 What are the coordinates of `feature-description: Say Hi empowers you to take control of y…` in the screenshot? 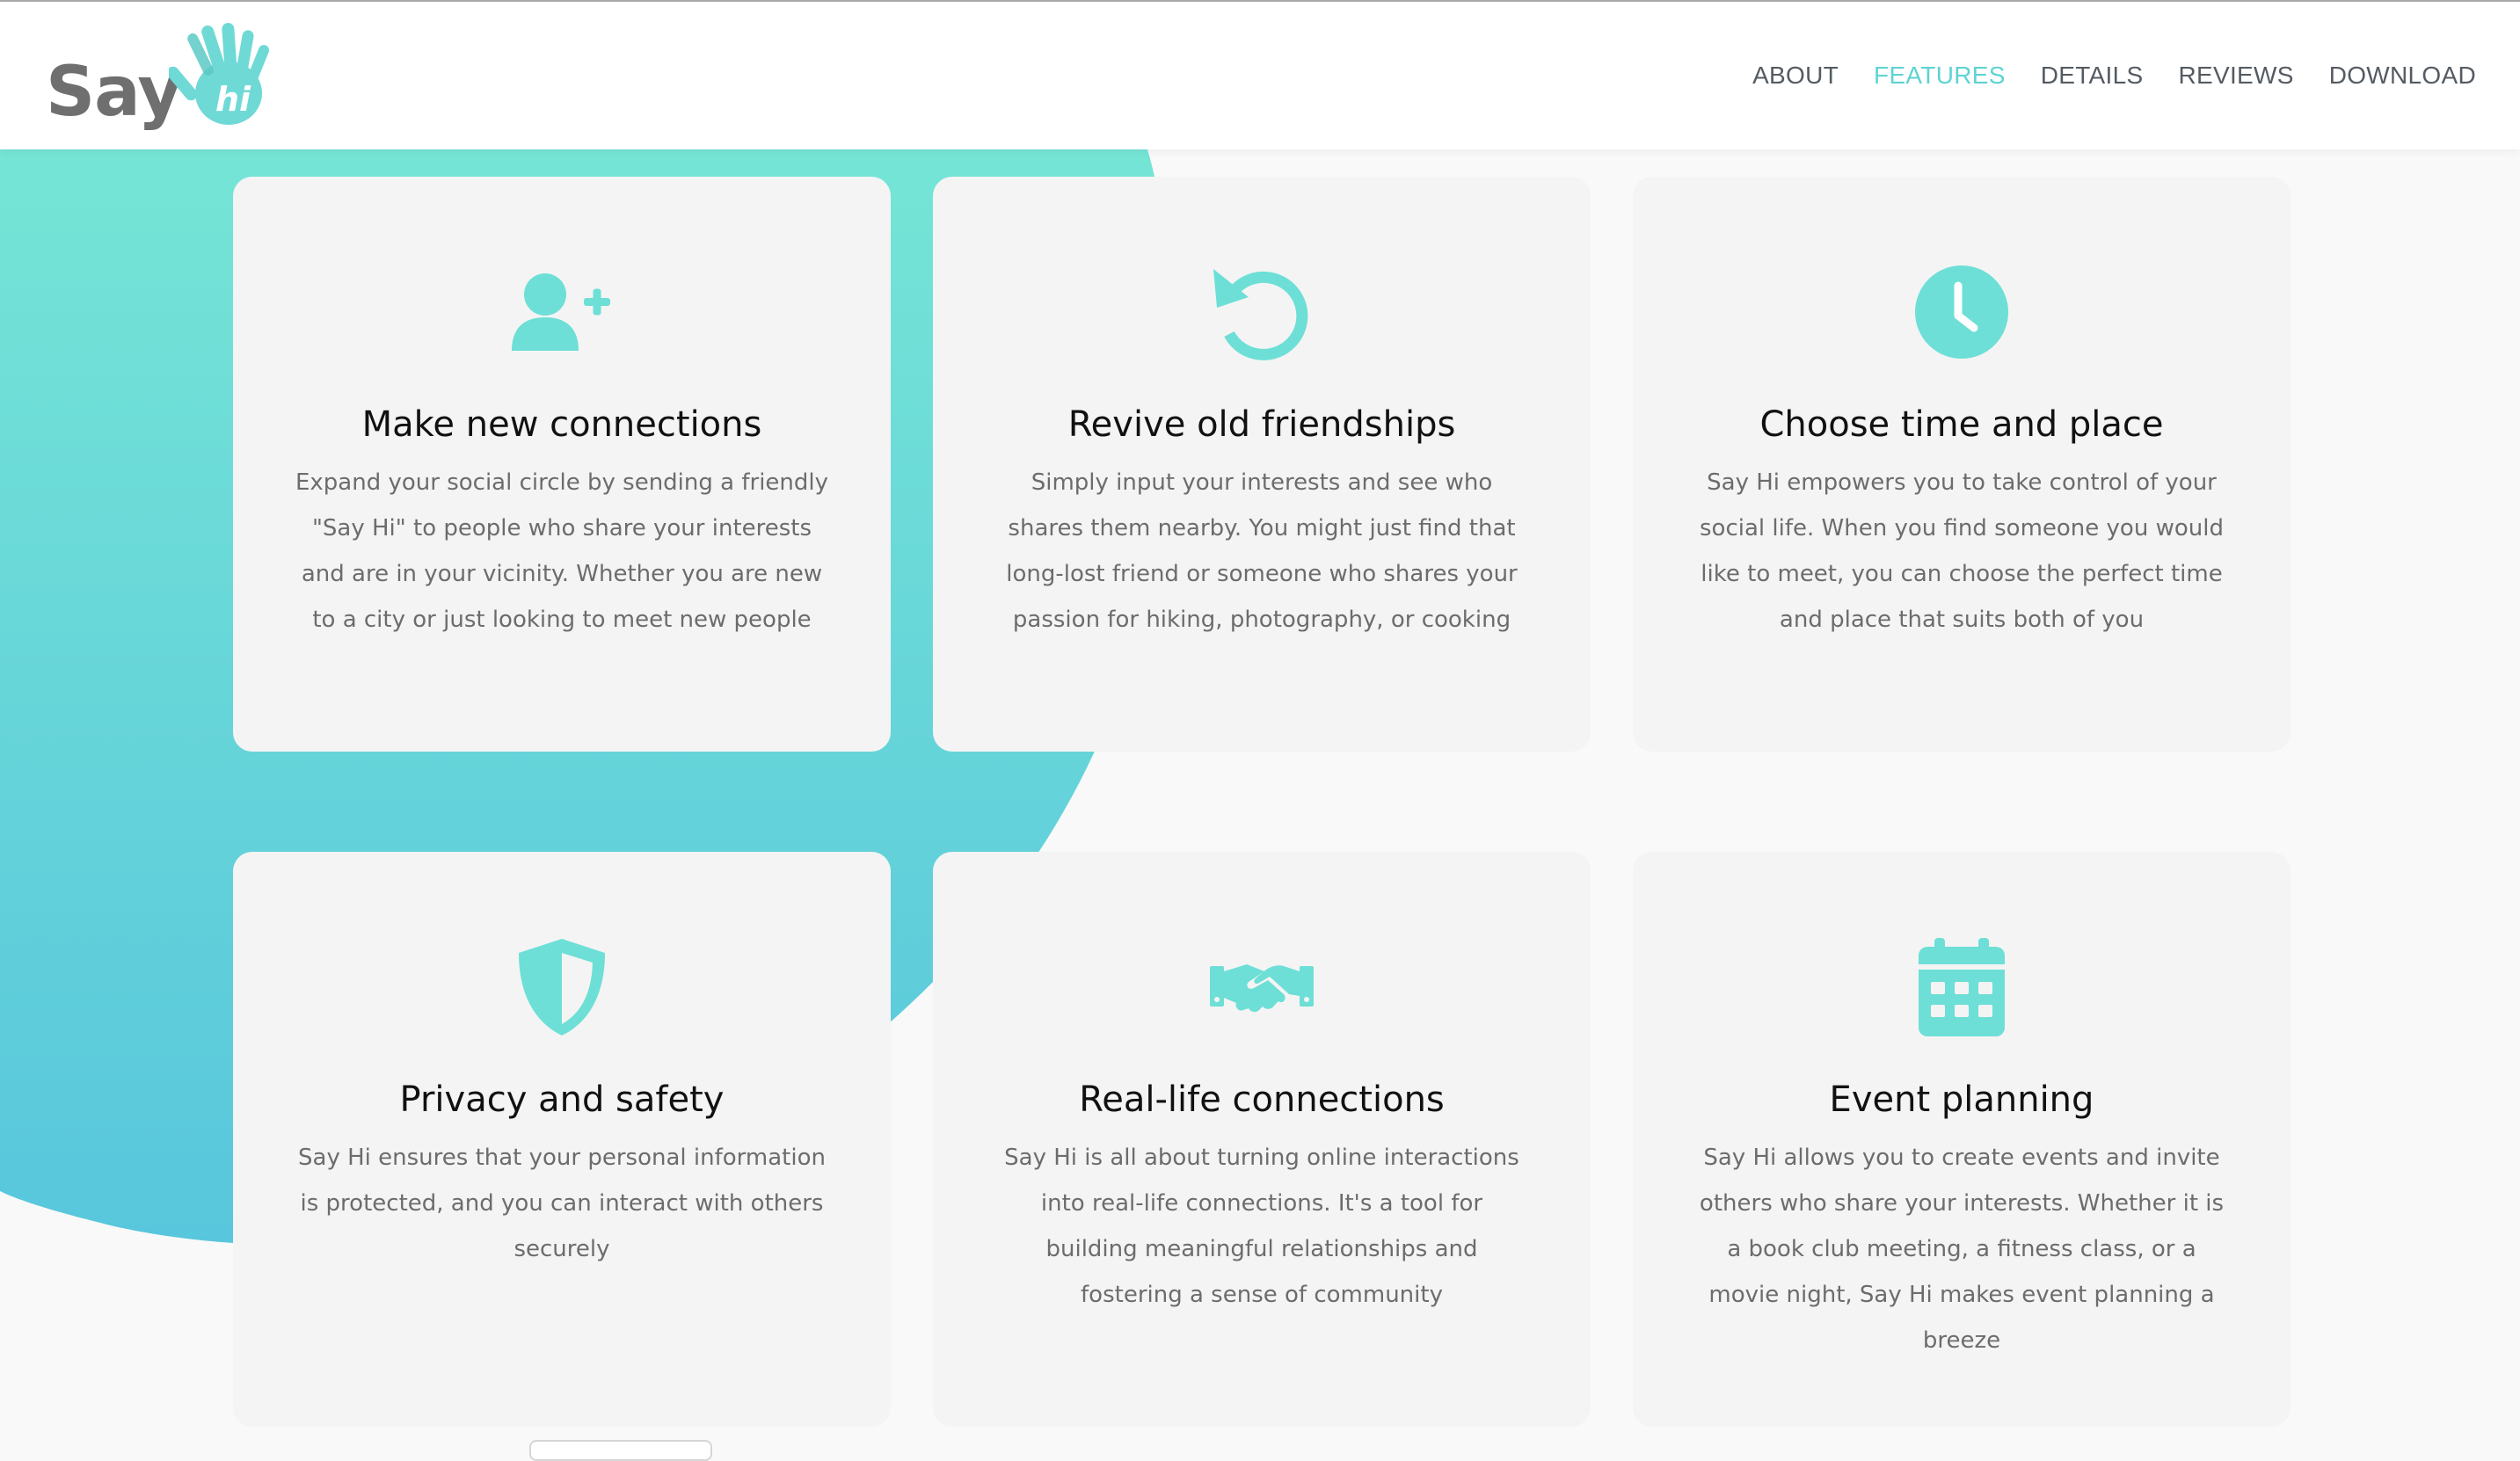 It's located at (1962, 551).